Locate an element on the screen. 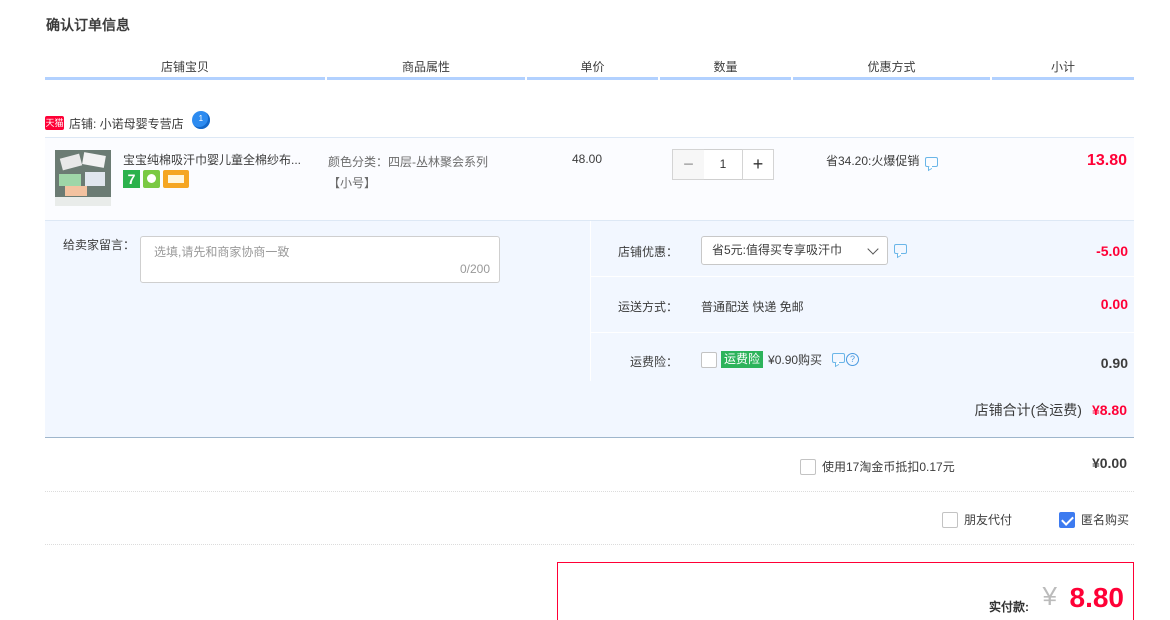  coupon-selected: 省5元:值得买专享吸汗巾 is located at coordinates (777, 250).